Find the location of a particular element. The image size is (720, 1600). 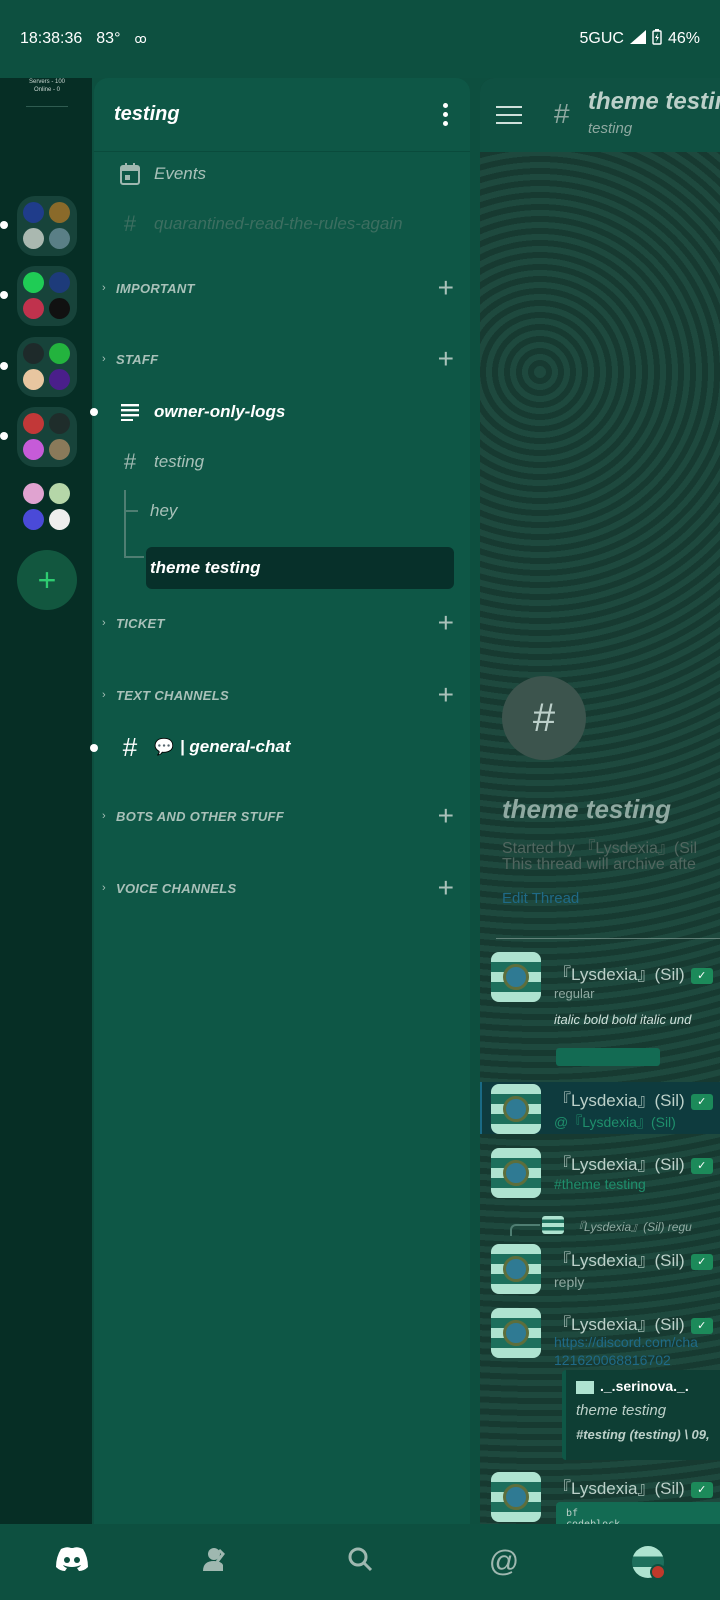

mention-text: @『Lysdexia』(Sil) is located at coordinates (615, 1122).